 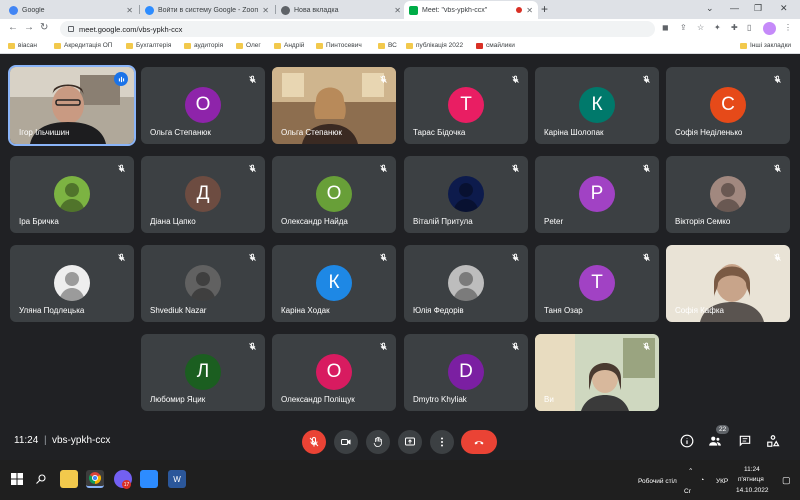 I want to click on participant-tile: Shvediuk Nazar, so click(x=203, y=283).